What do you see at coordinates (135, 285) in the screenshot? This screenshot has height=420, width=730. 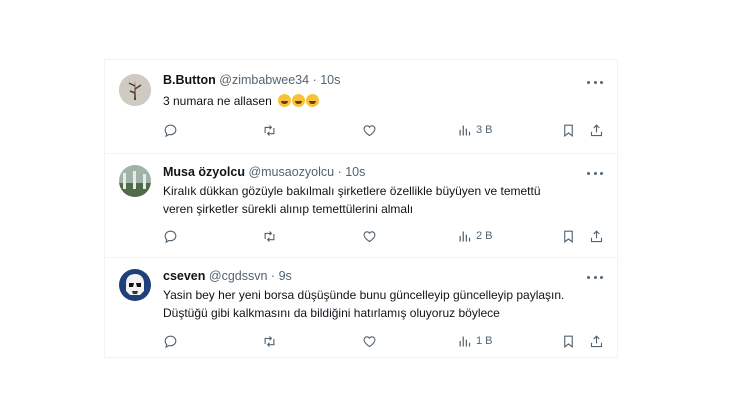 I see `stormtrooper-avatar` at bounding box center [135, 285].